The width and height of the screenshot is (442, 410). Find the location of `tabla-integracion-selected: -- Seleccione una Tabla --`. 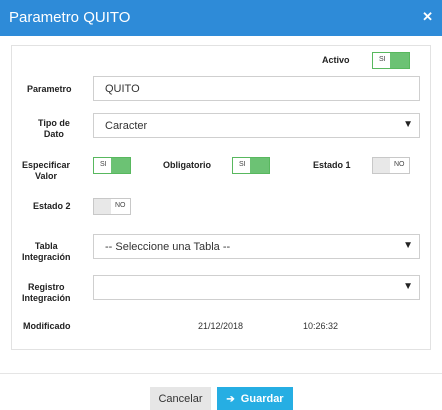

tabla-integracion-selected: -- Seleccione una Tabla -- is located at coordinates (168, 247).